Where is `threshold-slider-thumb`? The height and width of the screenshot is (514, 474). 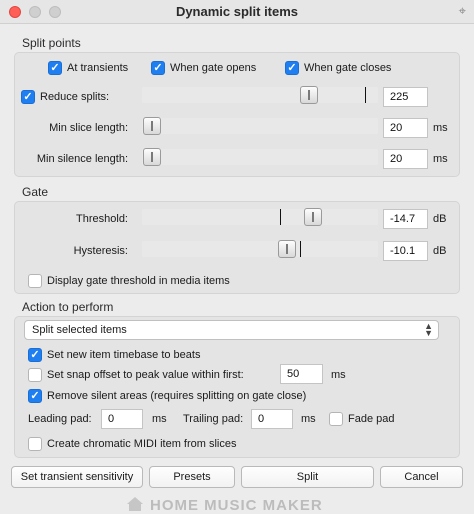 threshold-slider-thumb is located at coordinates (313, 217).